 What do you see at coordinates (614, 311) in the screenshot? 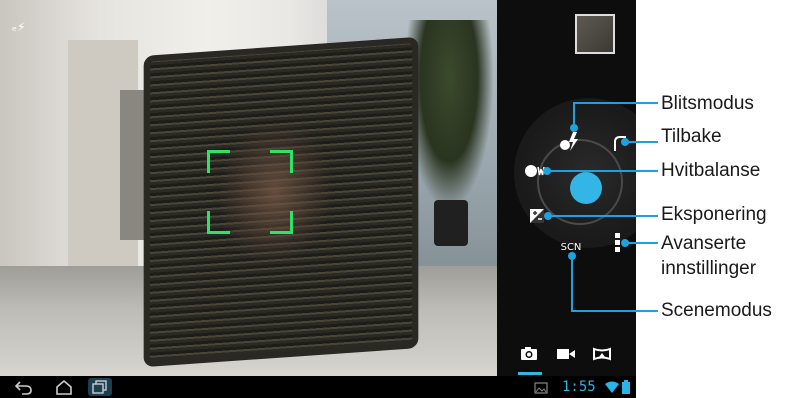
I see `callout-line-scene-h` at bounding box center [614, 311].